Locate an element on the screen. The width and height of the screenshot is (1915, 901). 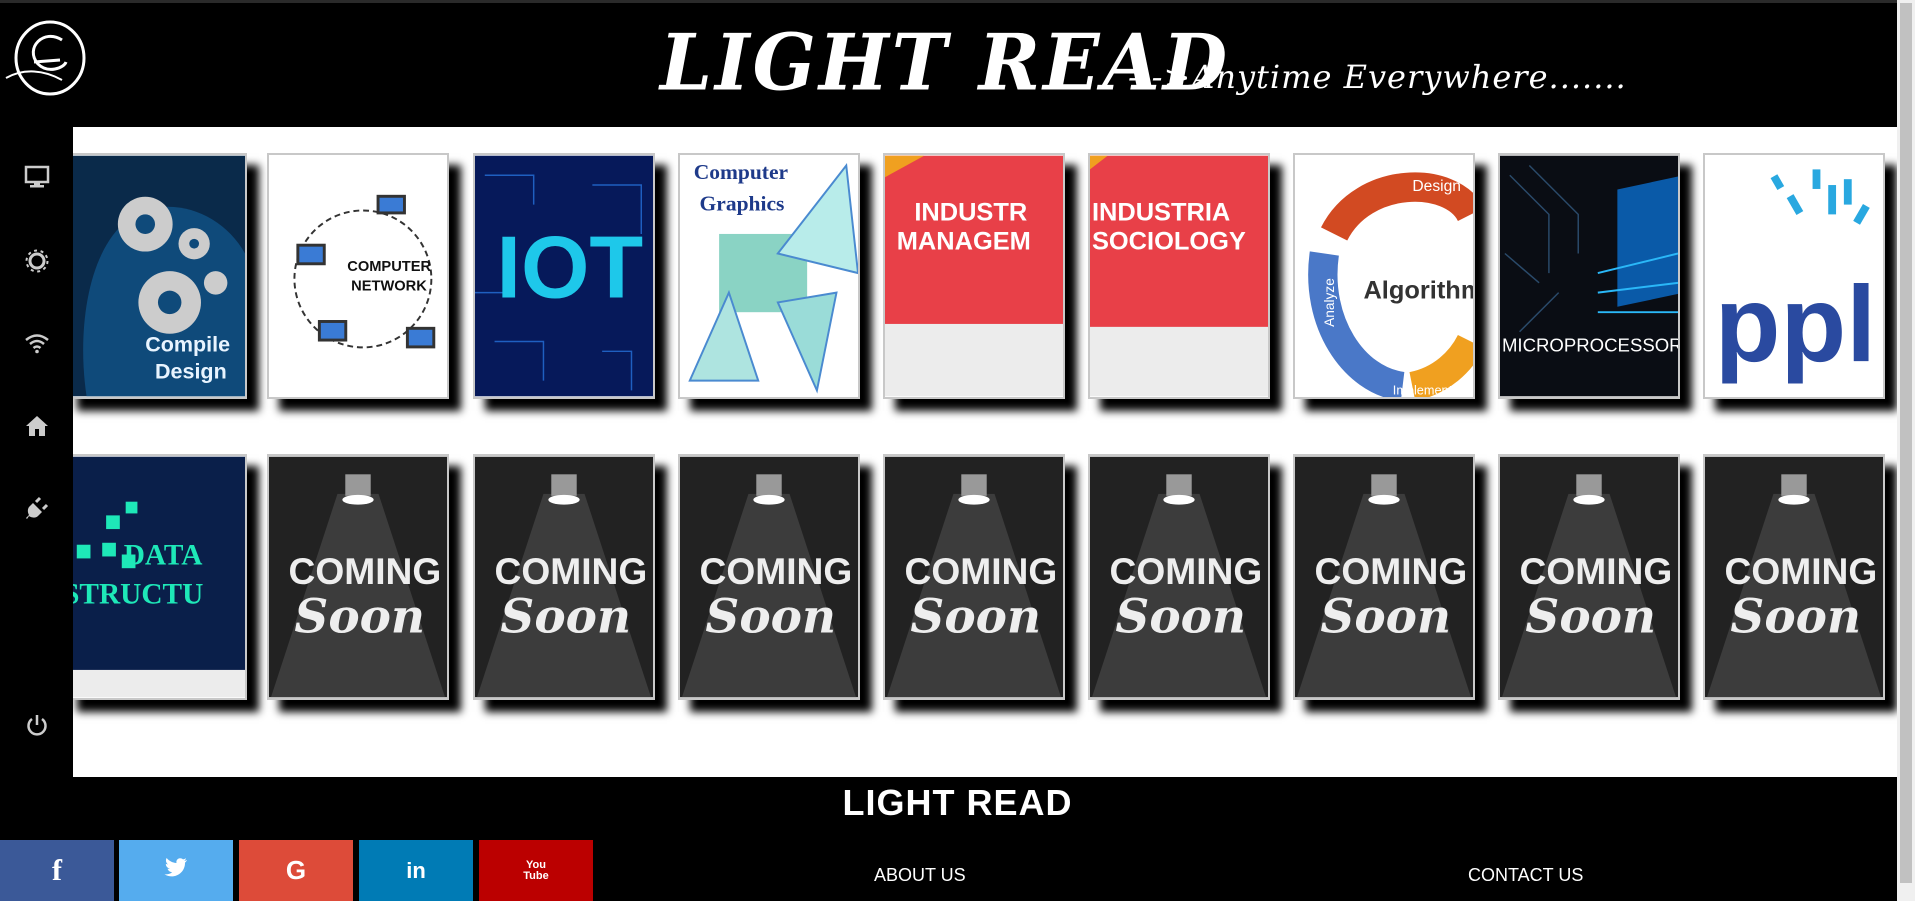
book-microprocessor: MICROPROCESSOR is located at coordinates (1589, 276).